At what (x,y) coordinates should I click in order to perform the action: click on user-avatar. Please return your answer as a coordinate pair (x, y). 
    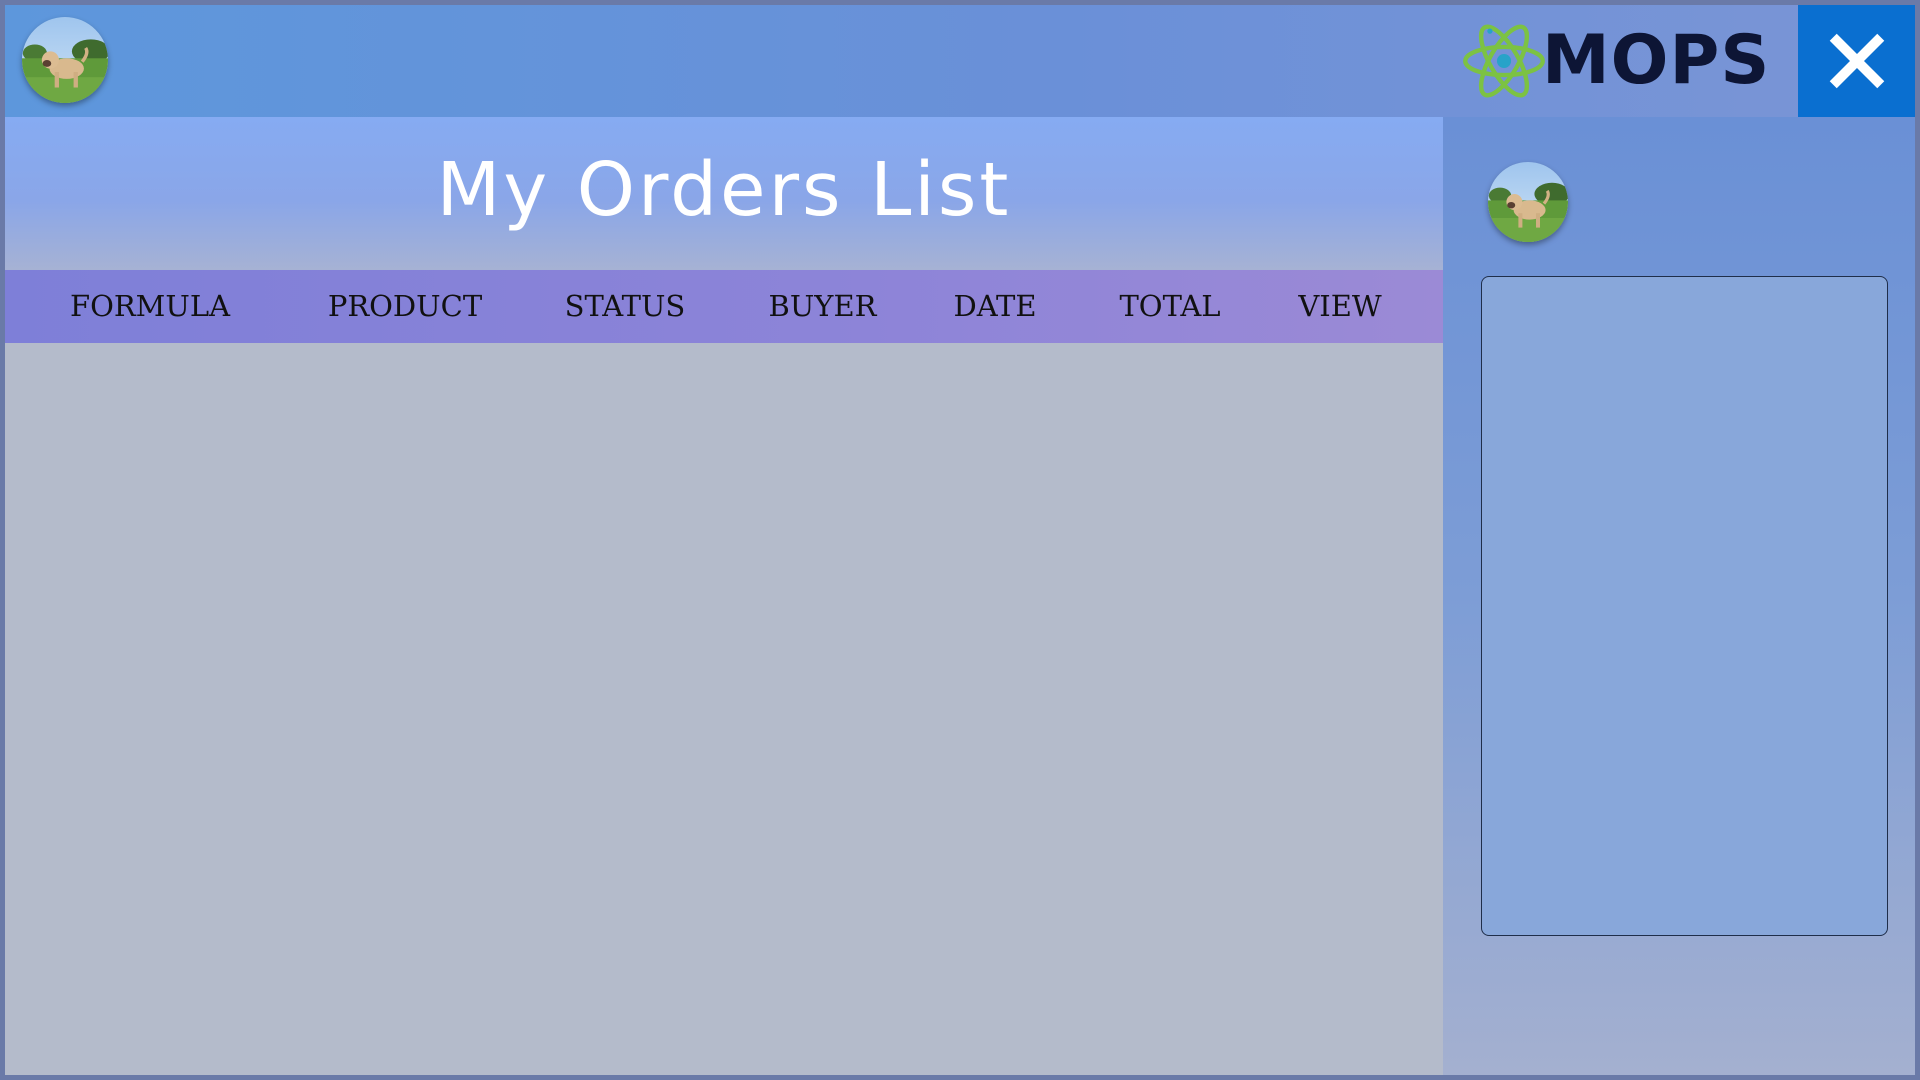
    Looking at the image, I should click on (65, 60).